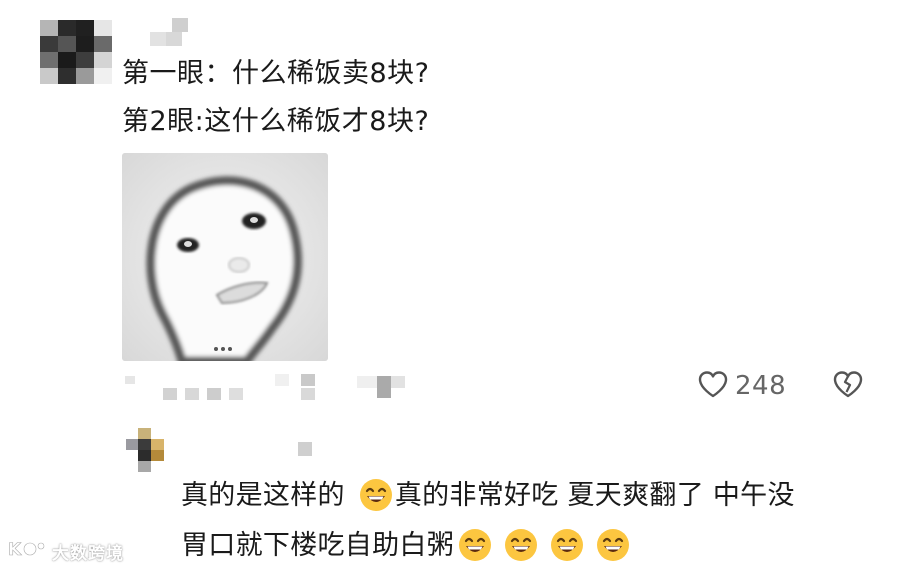 This screenshot has width=900, height=569. I want to click on reply-text-line-2-content: 胃口就下楼吃自助白粥, so click(317, 545).